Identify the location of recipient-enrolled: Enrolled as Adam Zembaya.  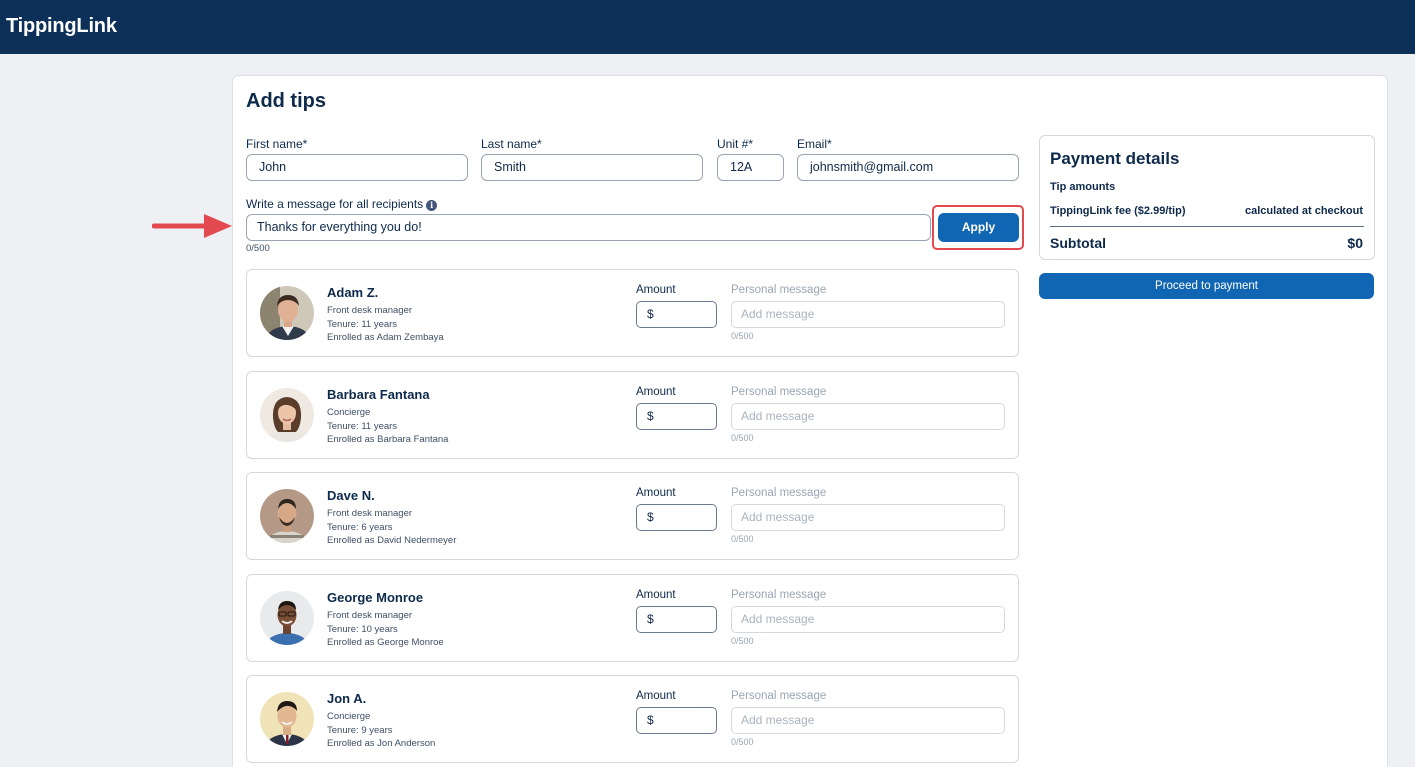
(385, 337).